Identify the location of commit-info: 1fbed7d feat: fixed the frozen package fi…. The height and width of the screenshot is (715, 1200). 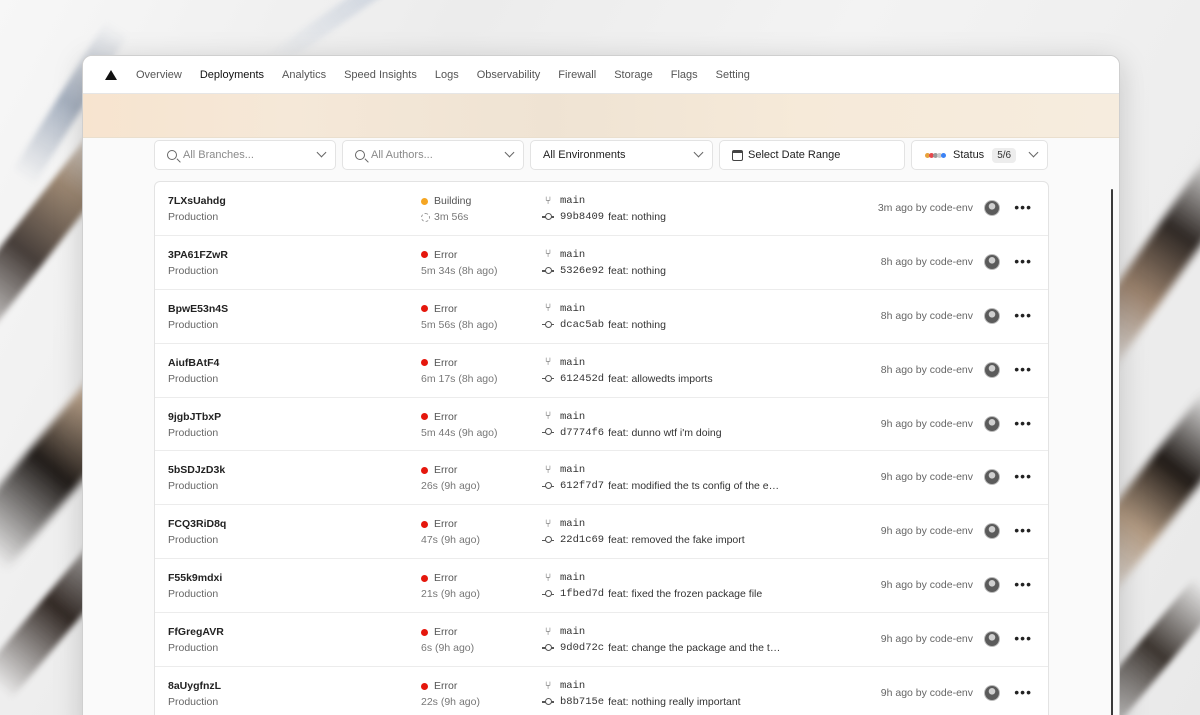
(651, 594).